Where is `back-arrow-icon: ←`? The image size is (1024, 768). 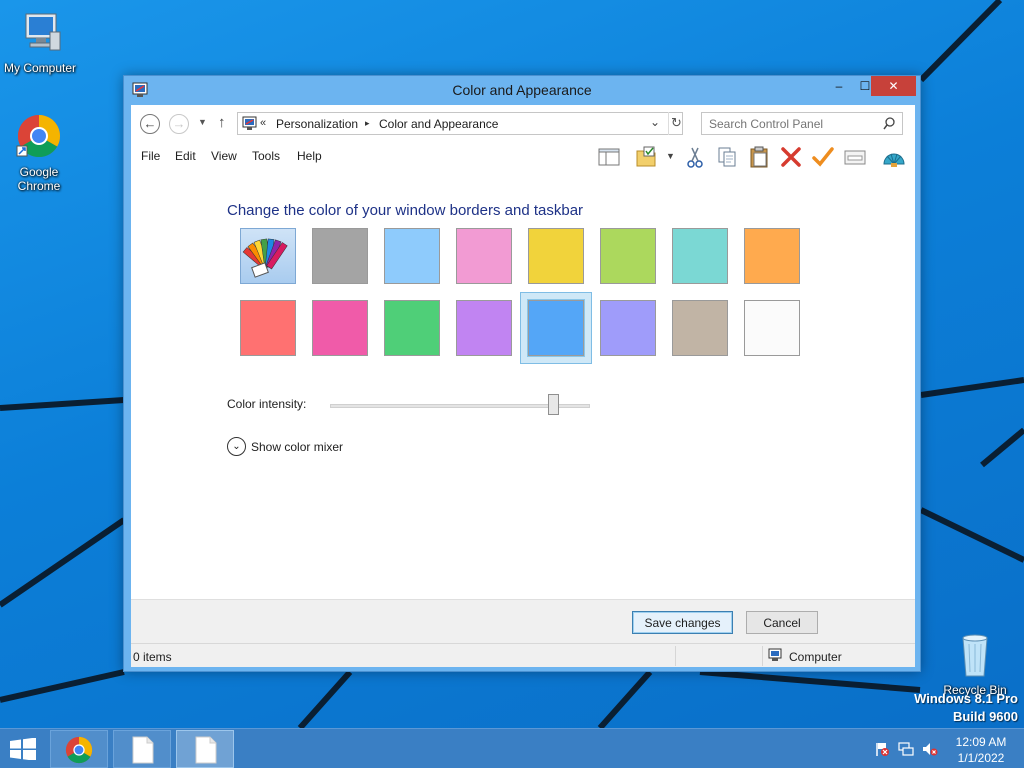
back-arrow-icon: ← is located at coordinates (150, 123).